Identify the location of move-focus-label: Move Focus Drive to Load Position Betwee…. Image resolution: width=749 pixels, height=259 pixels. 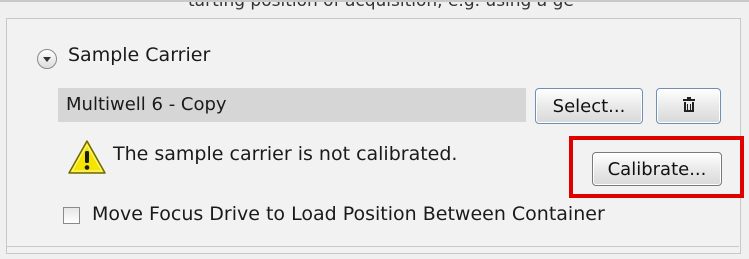
(348, 214).